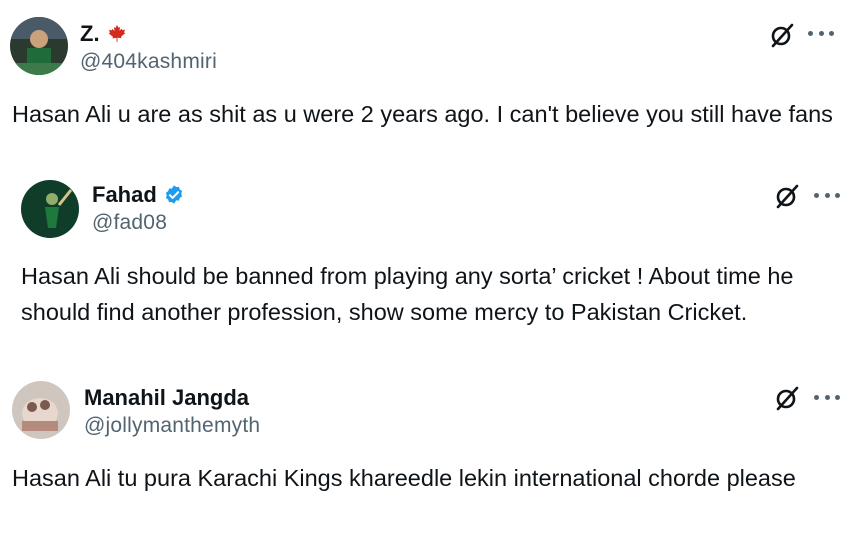 The image size is (864, 540). I want to click on verified-icon, so click(173, 194).